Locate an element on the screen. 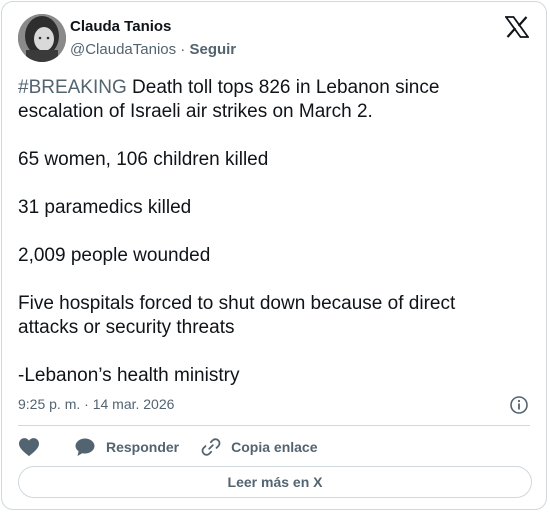 The image size is (550, 513). avatar is located at coordinates (42, 38).